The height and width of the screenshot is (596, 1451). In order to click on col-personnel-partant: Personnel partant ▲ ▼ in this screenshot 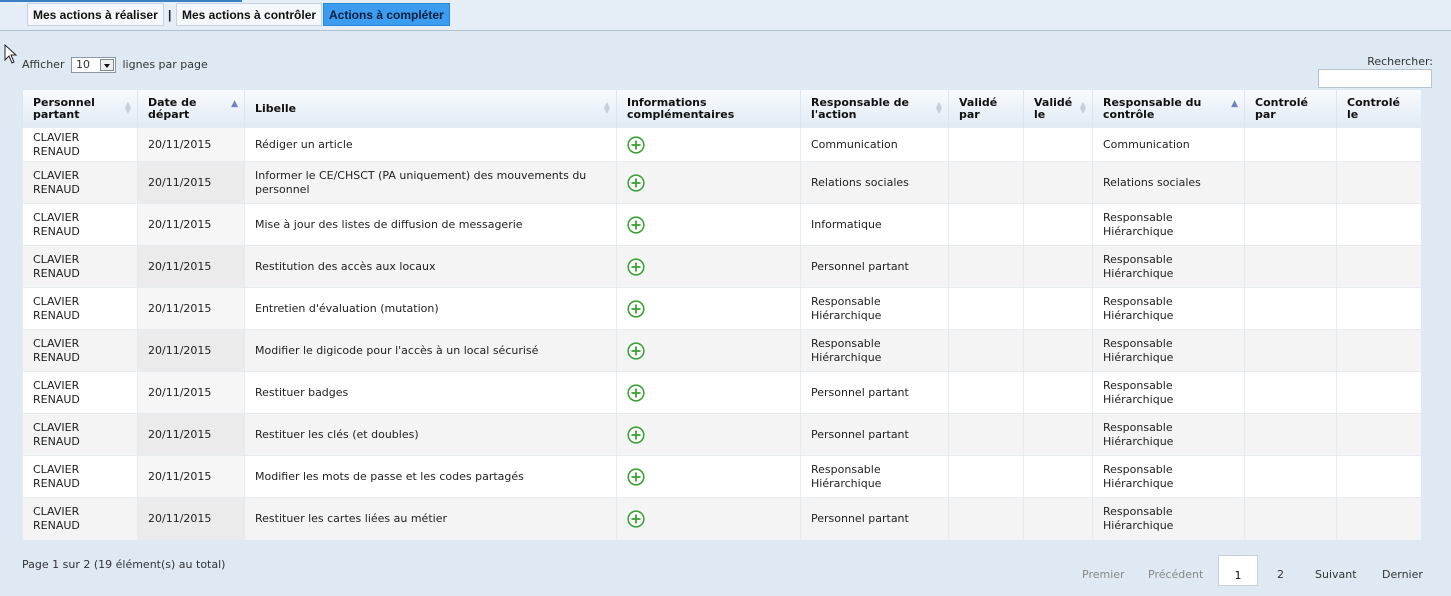, I will do `click(80, 109)`.